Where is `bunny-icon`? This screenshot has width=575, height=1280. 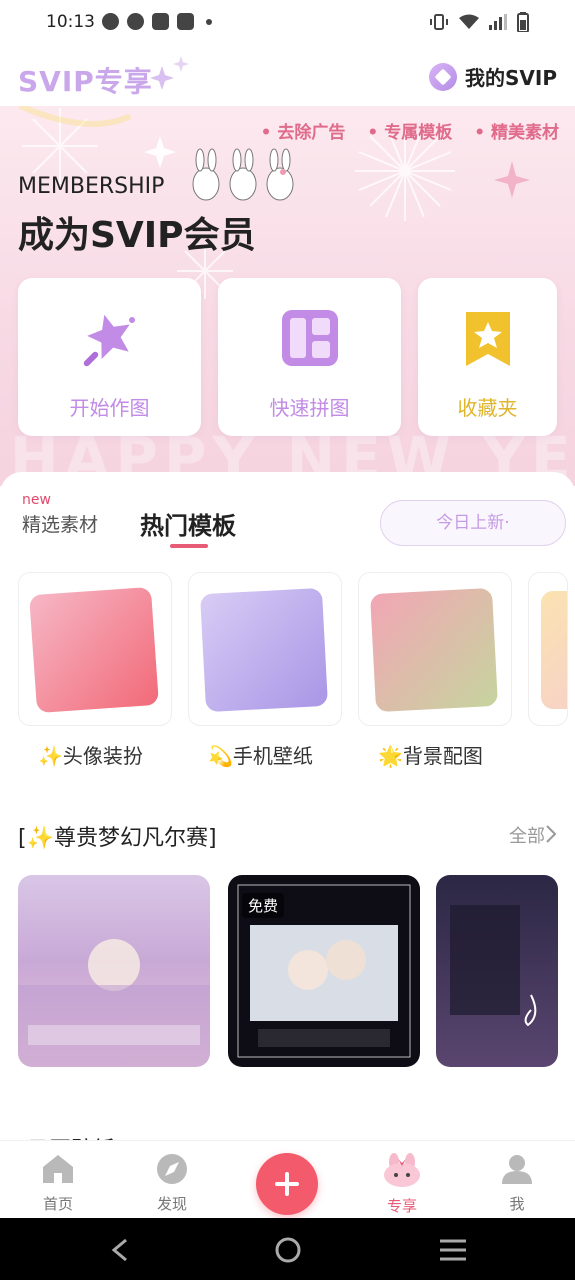 bunny-icon is located at coordinates (402, 1170).